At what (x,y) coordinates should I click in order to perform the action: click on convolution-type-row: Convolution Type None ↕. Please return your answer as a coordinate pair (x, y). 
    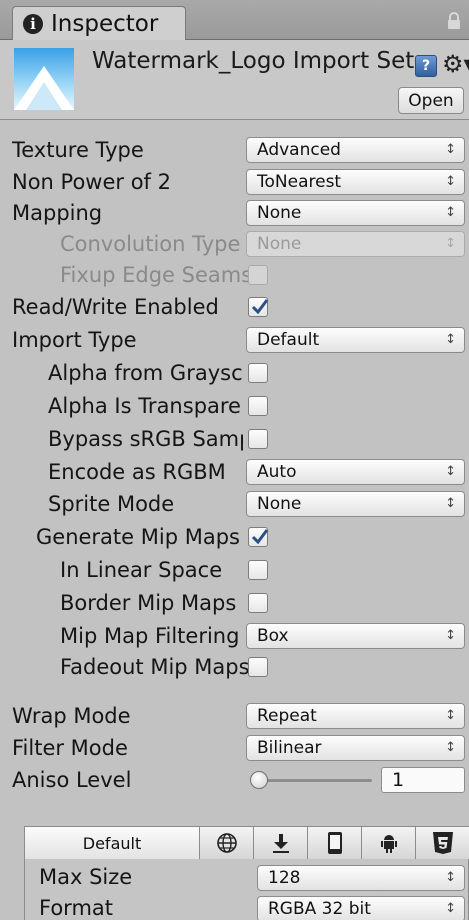
    Looking at the image, I should click on (234, 244).